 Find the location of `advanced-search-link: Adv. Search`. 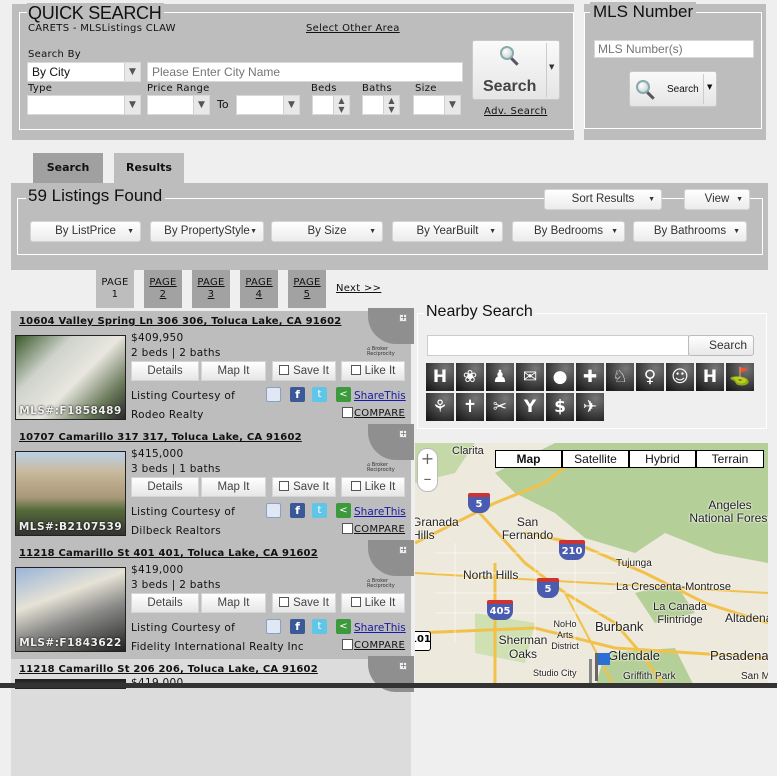

advanced-search-link: Adv. Search is located at coordinates (515, 111).